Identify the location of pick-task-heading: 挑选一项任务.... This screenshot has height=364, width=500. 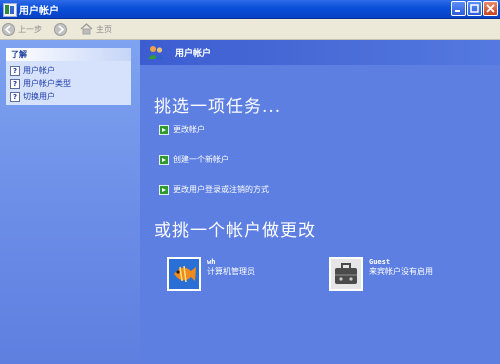
(218, 107).